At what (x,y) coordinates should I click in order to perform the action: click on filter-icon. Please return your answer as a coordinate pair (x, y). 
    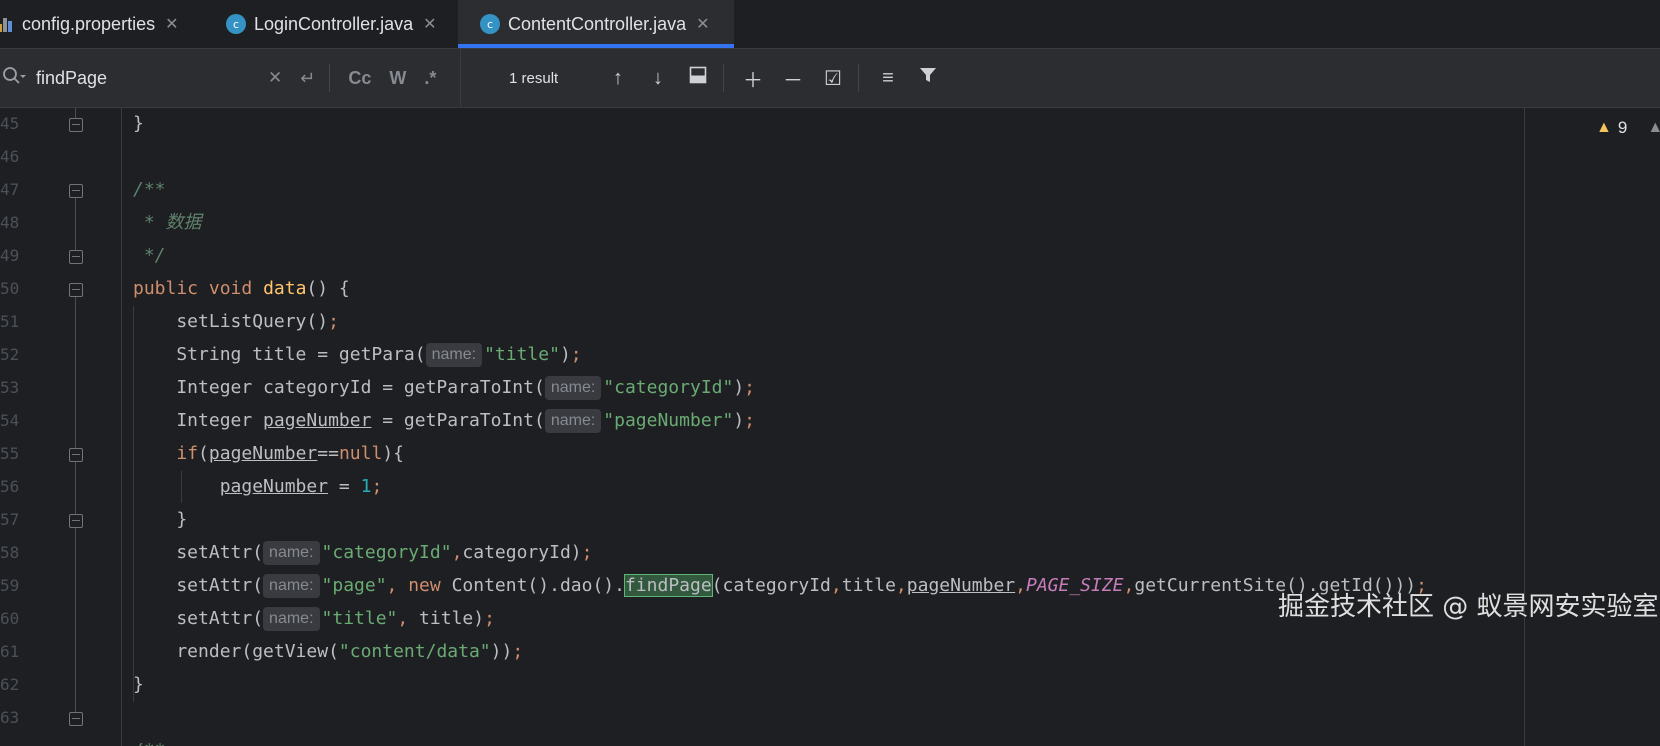
    Looking at the image, I should click on (928, 78).